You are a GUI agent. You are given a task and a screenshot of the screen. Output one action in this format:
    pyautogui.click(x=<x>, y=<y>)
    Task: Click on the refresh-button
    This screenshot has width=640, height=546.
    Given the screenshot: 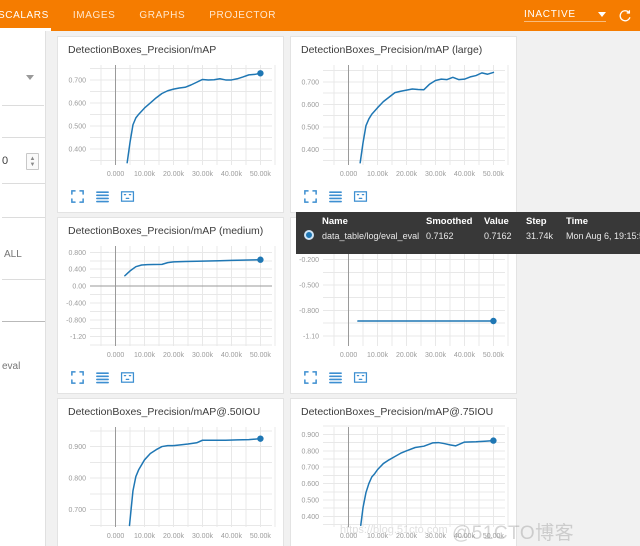 What is the action you would take?
    pyautogui.click(x=625, y=16)
    